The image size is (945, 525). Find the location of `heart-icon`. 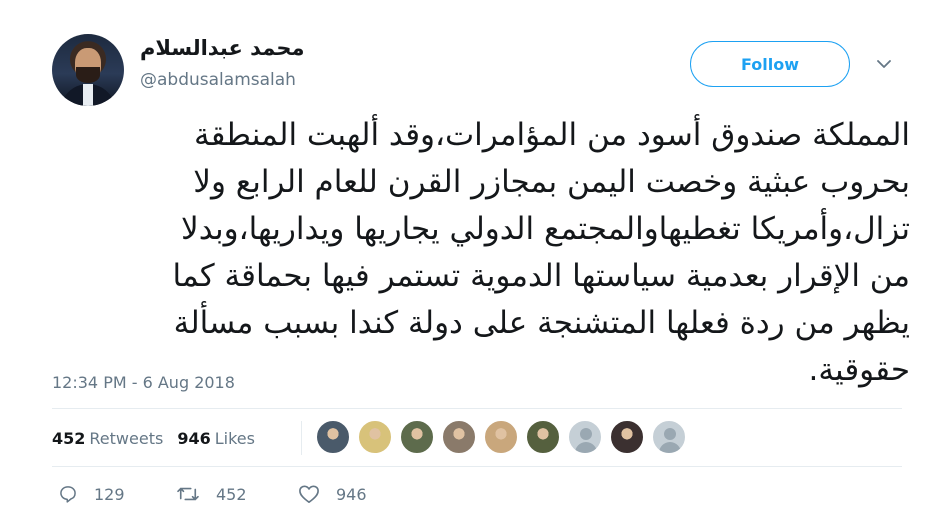

heart-icon is located at coordinates (309, 494).